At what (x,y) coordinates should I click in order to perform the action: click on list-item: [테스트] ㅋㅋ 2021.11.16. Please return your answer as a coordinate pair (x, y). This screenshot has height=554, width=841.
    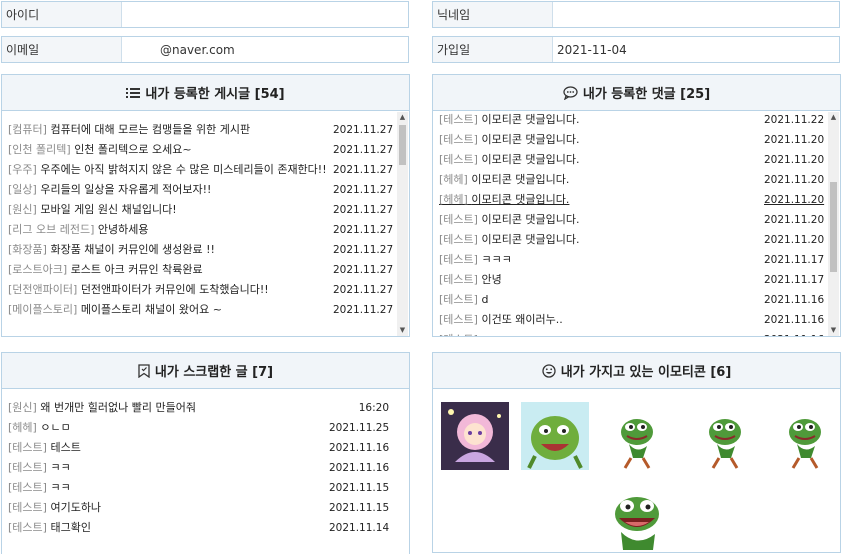
    Looking at the image, I should click on (199, 468).